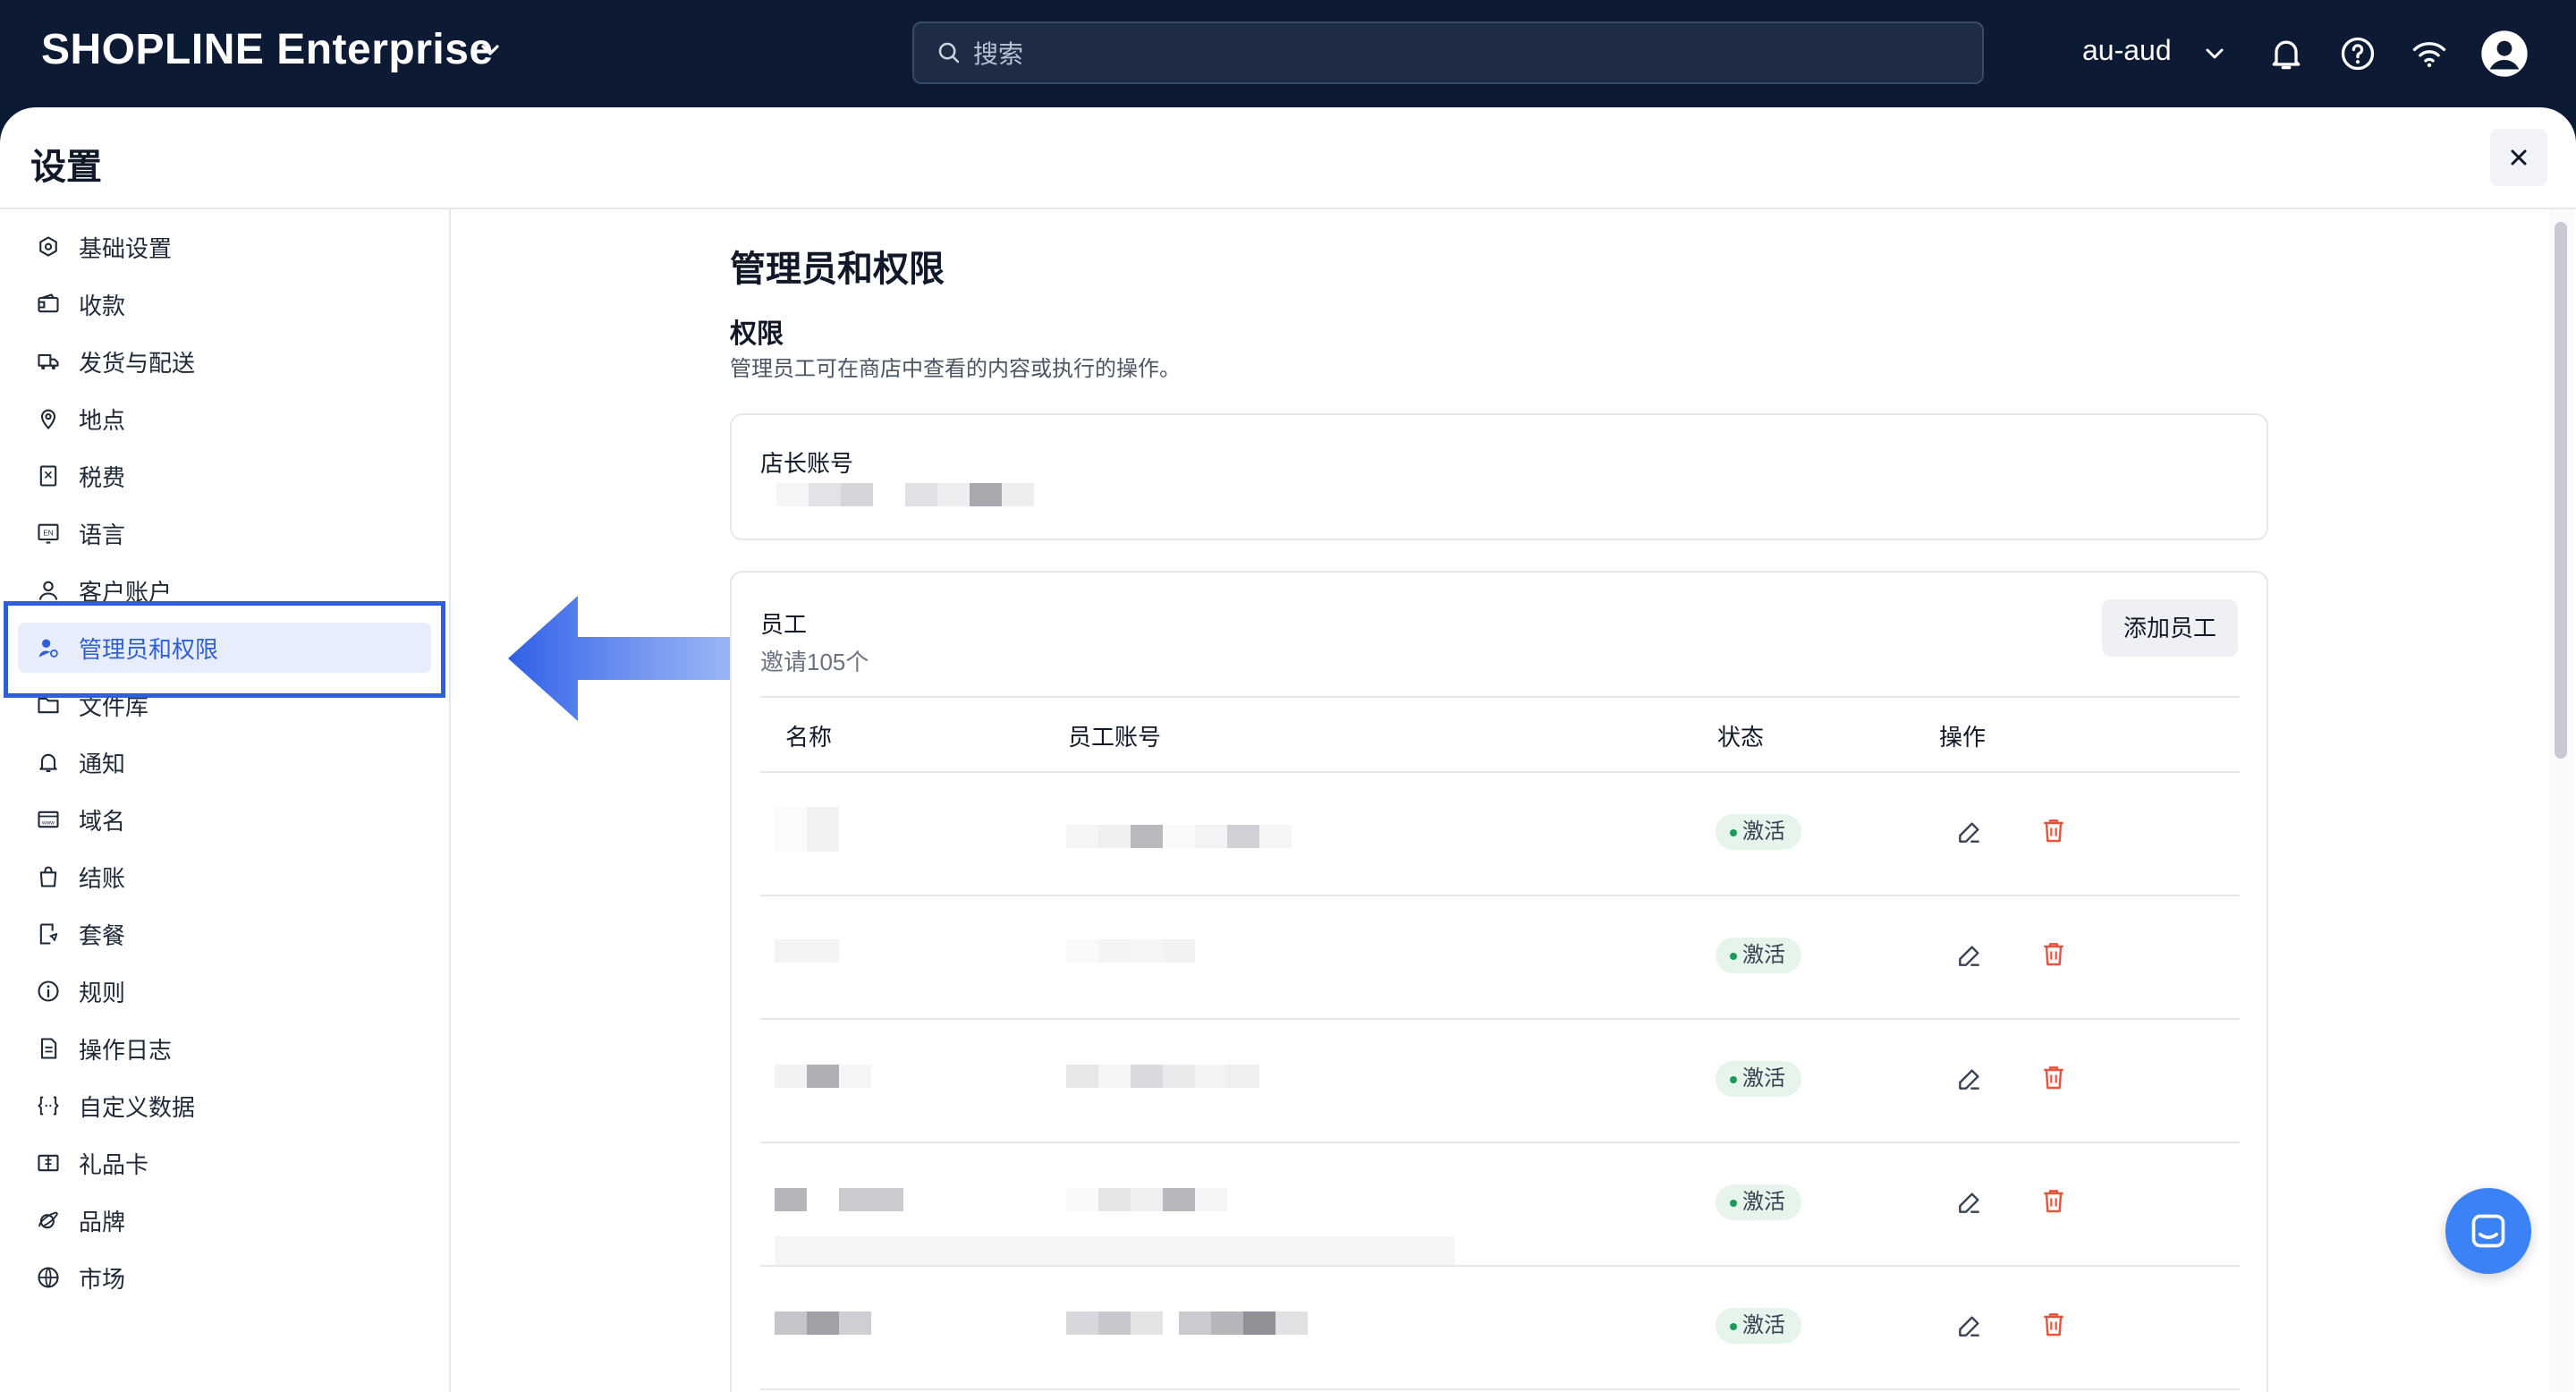  What do you see at coordinates (224, 762) in the screenshot?
I see `sidebar-item-notifications: 通知` at bounding box center [224, 762].